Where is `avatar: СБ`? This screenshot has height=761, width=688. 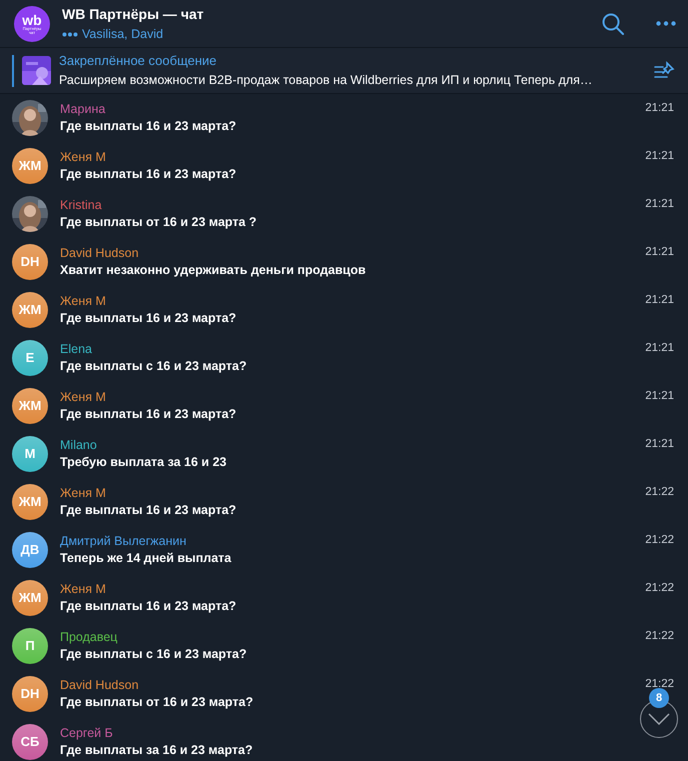 avatar: СБ is located at coordinates (30, 742).